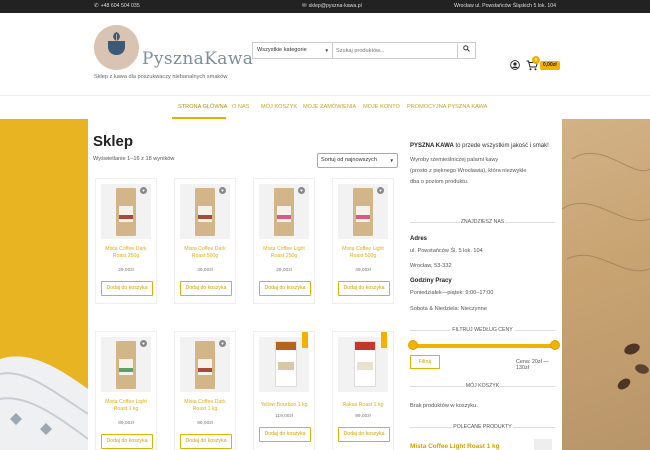 The width and height of the screenshot is (650, 450). I want to click on phone-text: +48 604 504 035, so click(120, 6).